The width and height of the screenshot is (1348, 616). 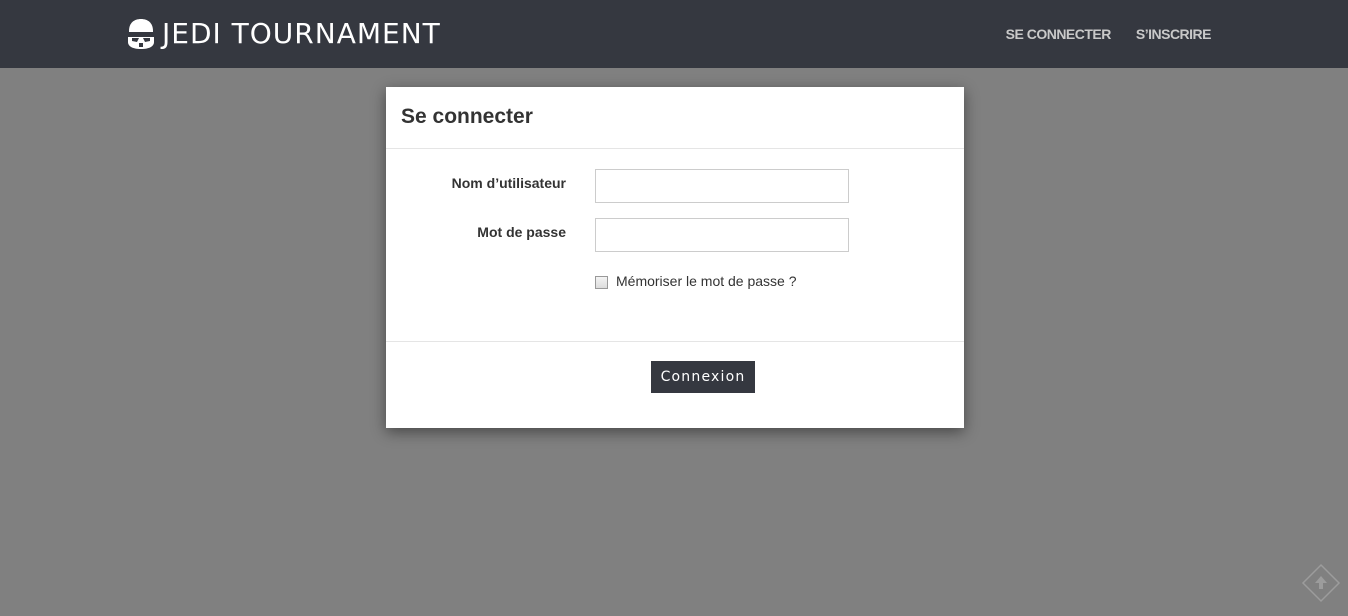 What do you see at coordinates (508, 183) in the screenshot?
I see `username-label: Nom d’utilisateur` at bounding box center [508, 183].